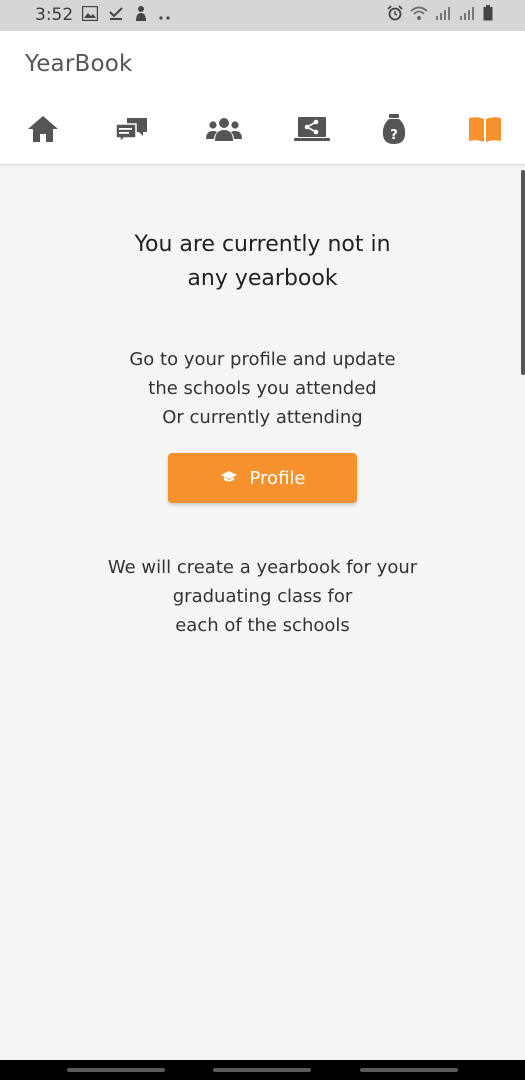 This screenshot has width=525, height=1080. I want to click on home-icon, so click(43, 131).